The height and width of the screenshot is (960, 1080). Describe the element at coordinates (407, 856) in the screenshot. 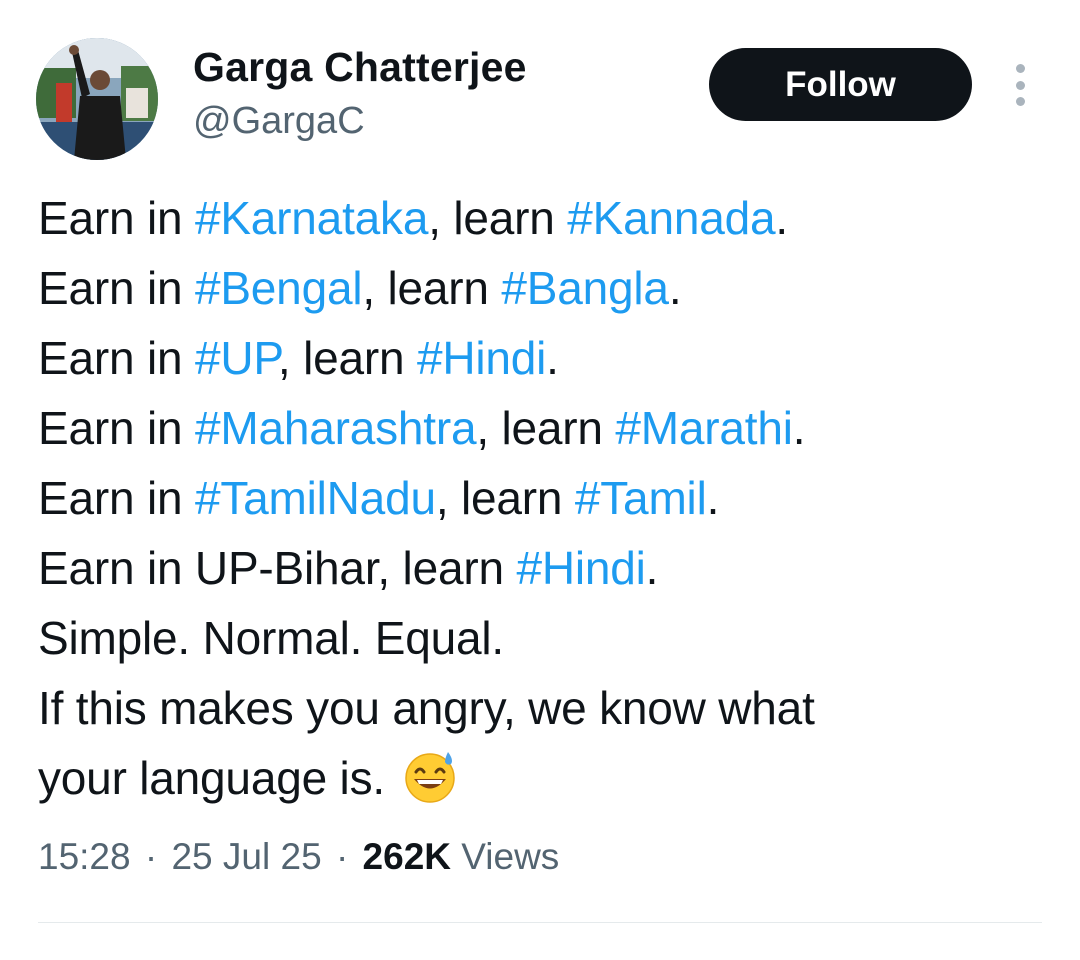

I see `views-count: 262K` at that location.